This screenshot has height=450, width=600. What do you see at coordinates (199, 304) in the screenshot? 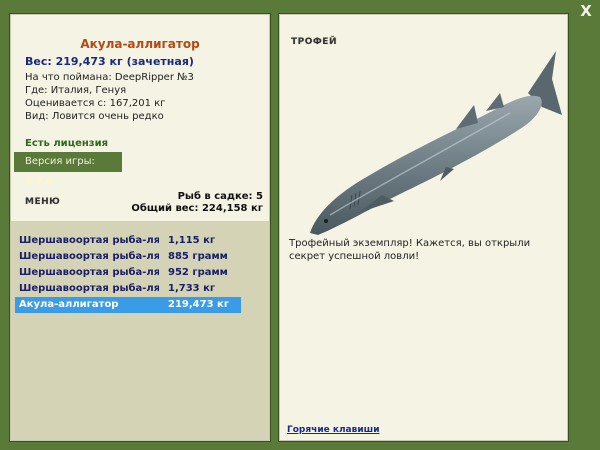
I see `catch-weight: 219,473 кг` at bounding box center [199, 304].